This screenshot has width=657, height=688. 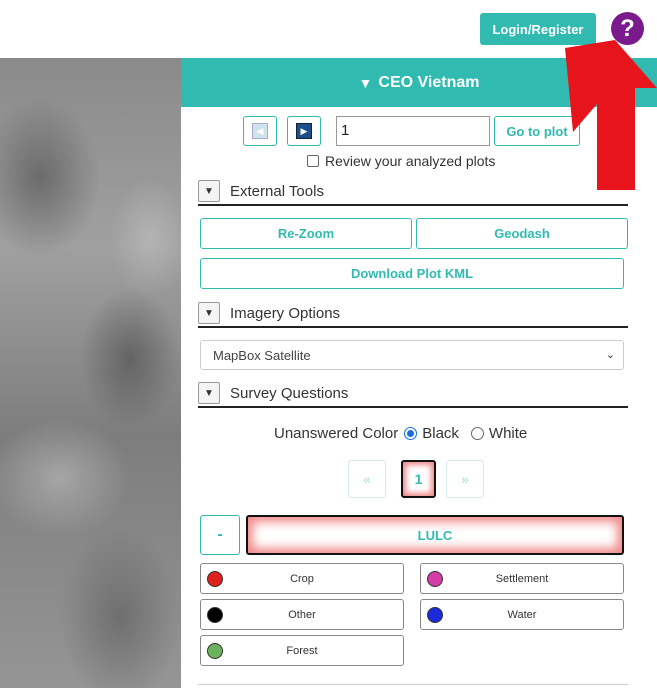 I want to click on download-kml-button: Download Plot KML, so click(x=412, y=273).